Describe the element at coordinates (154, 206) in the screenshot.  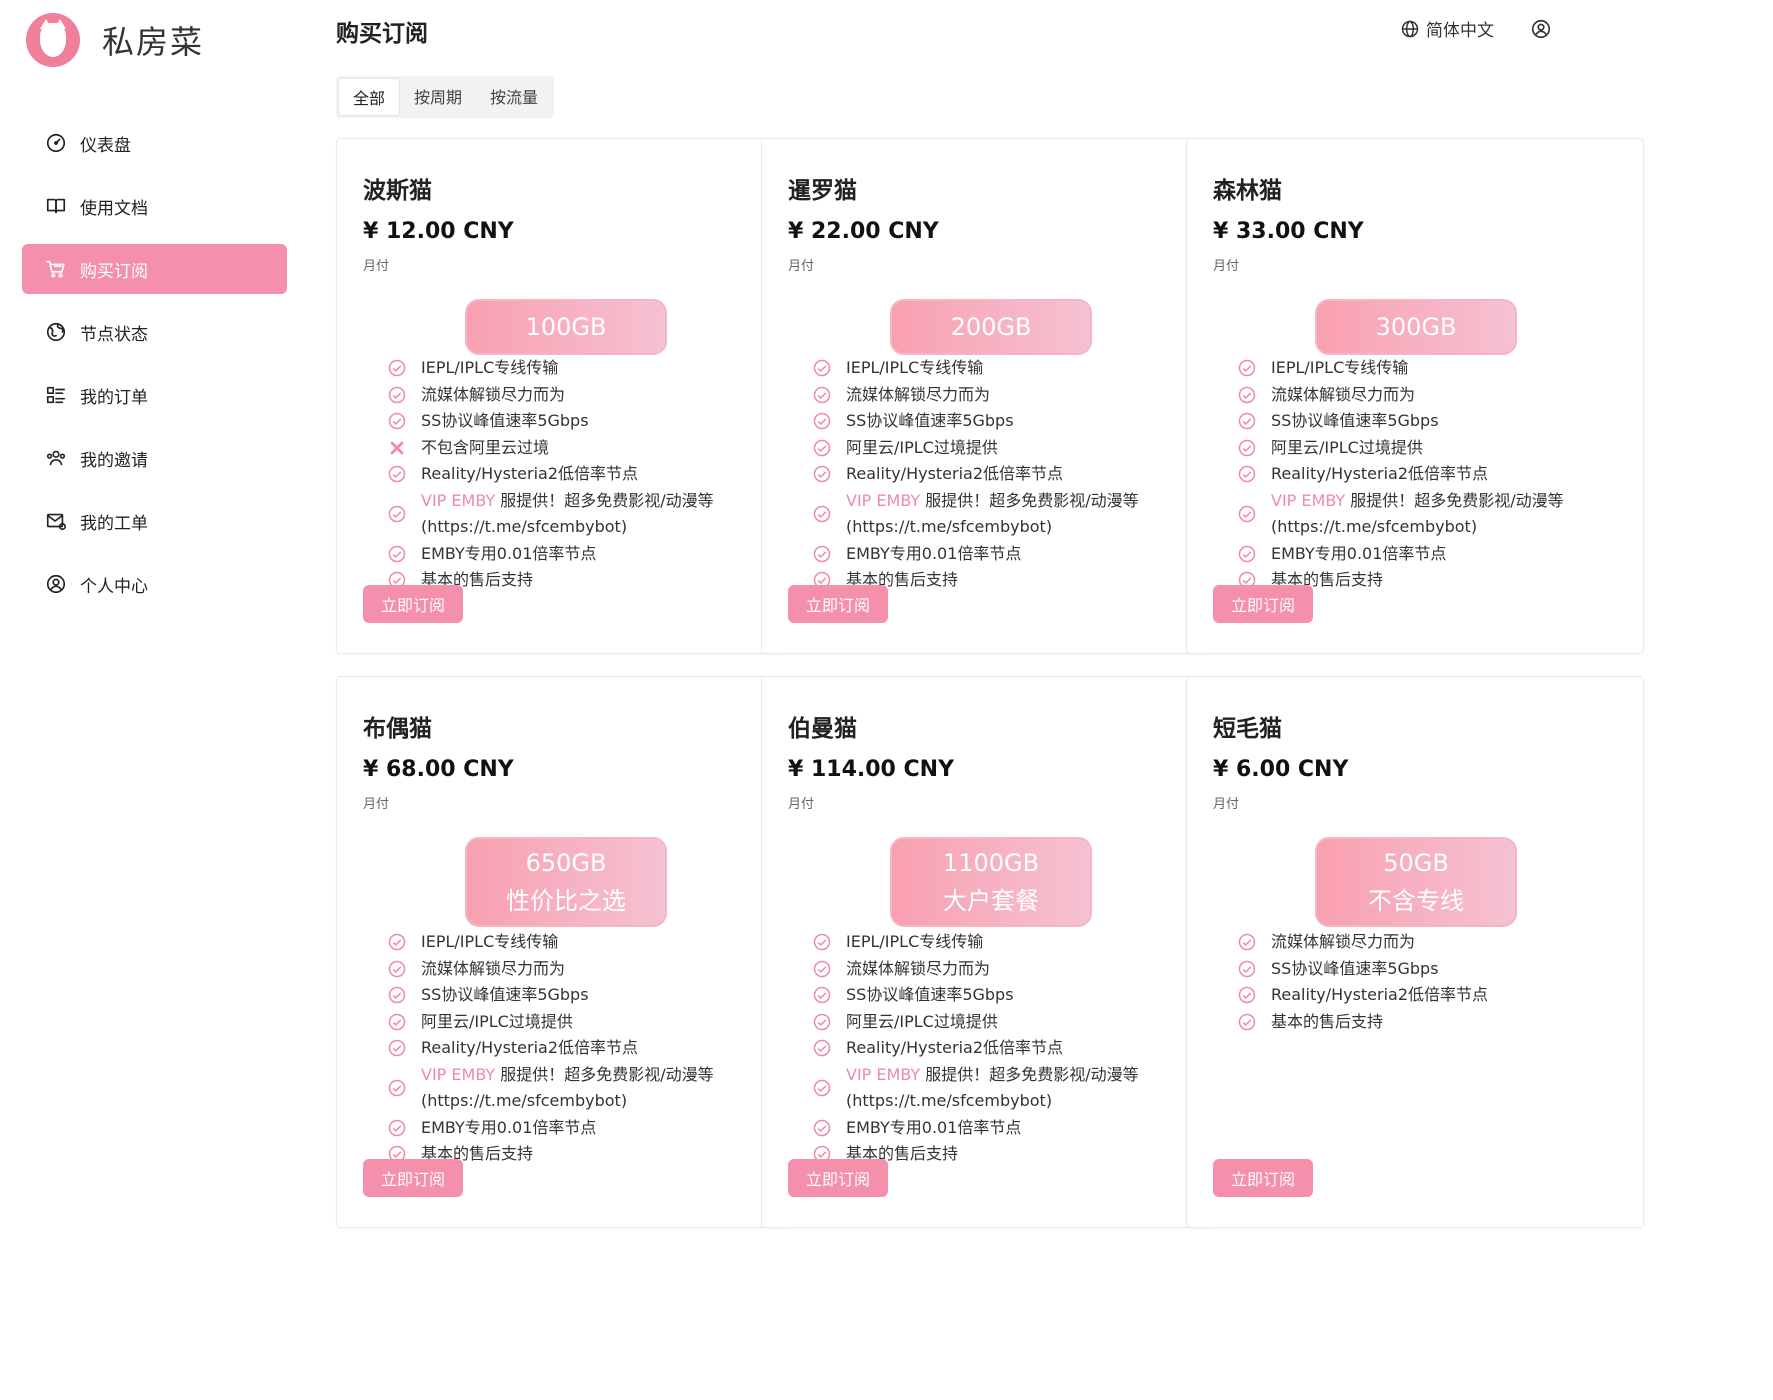
I see `sidebar-item-1: 使用文档` at that location.